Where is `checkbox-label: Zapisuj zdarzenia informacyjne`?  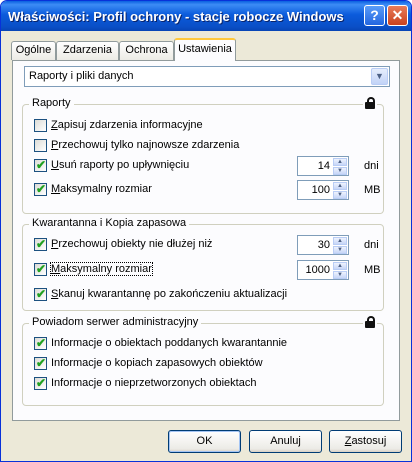 checkbox-label: Zapisuj zdarzenia informacyjne is located at coordinates (127, 125).